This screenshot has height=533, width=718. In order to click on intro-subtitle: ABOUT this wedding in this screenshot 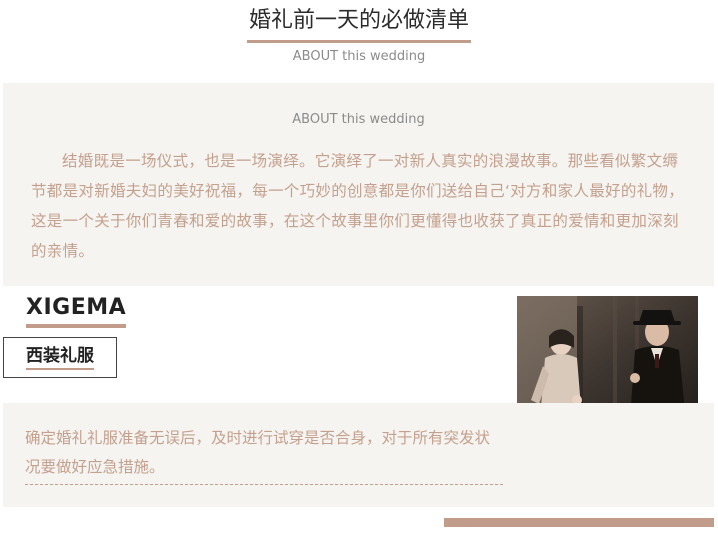, I will do `click(358, 119)`.